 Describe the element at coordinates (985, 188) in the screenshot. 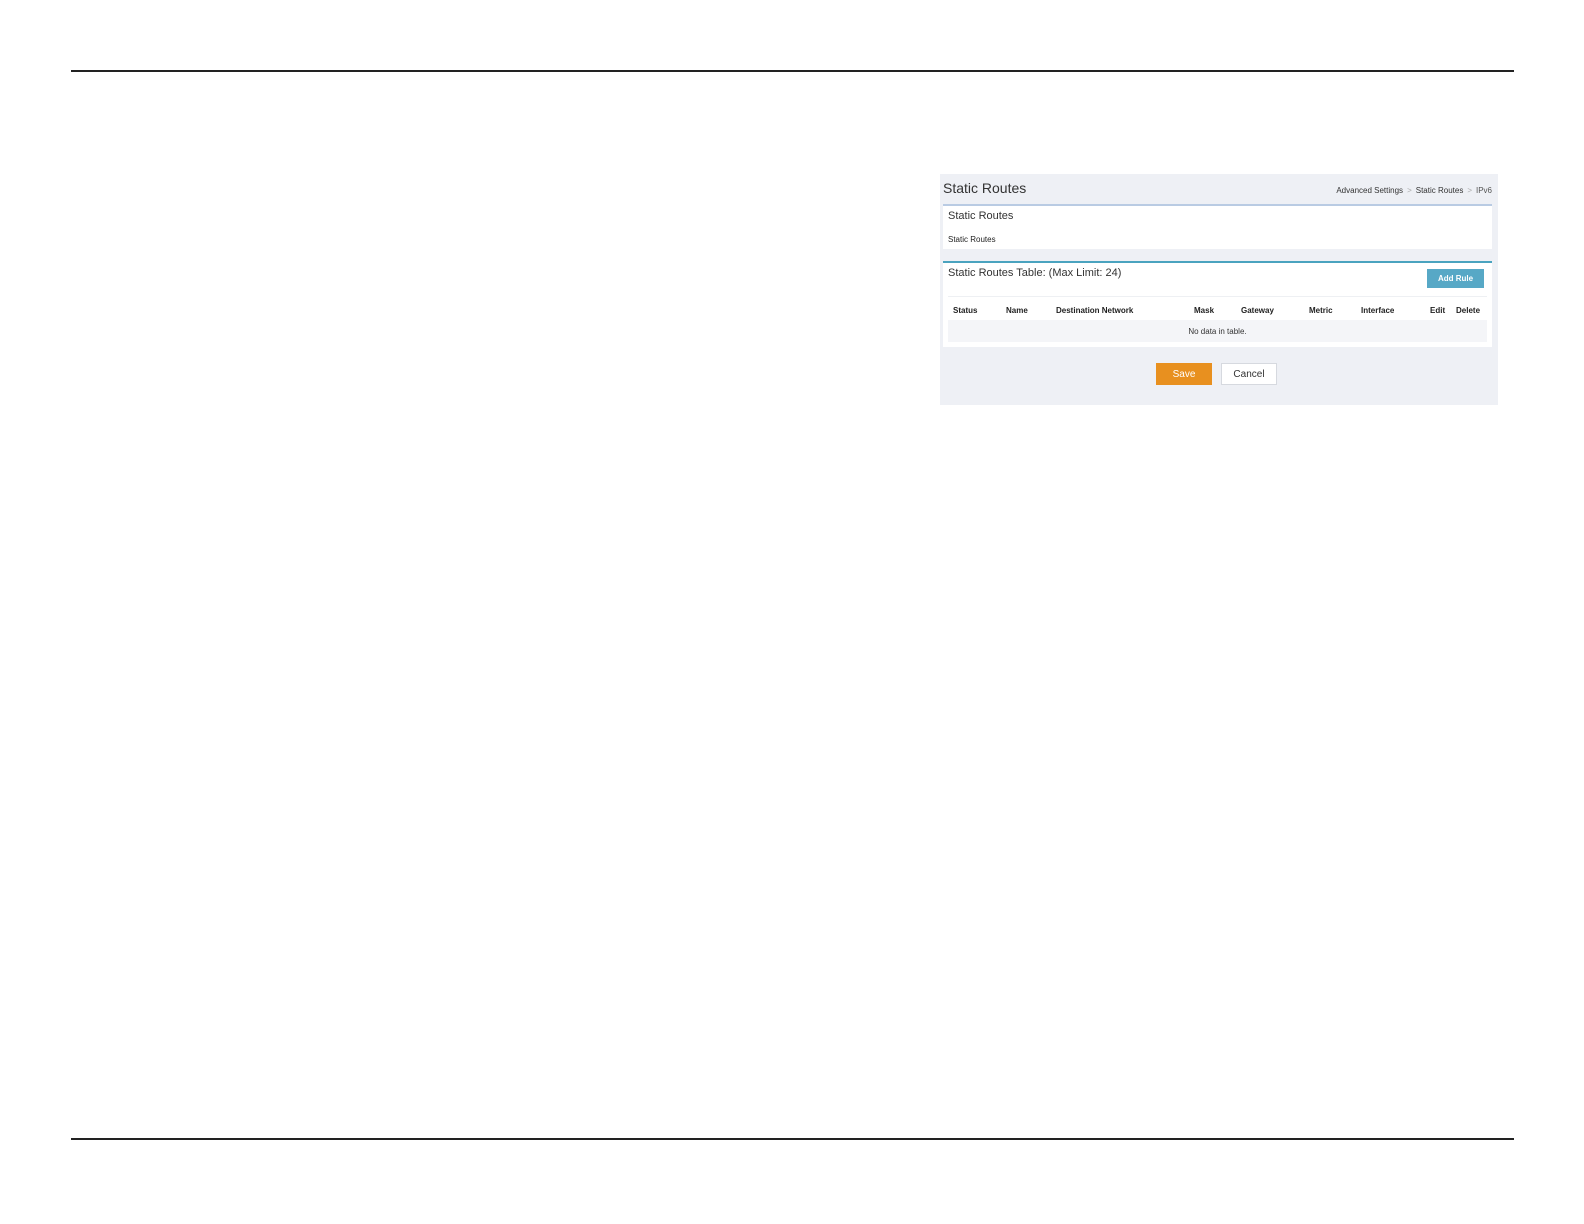

I see `page-title: Static Routes` at that location.